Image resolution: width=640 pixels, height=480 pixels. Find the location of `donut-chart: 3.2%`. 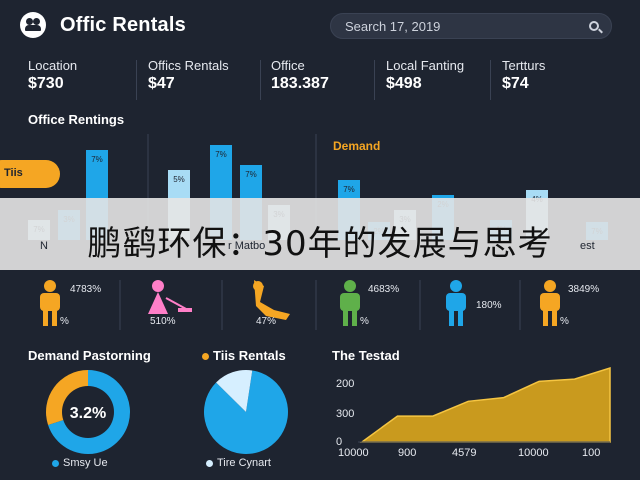

donut-chart: 3.2% is located at coordinates (87, 412).